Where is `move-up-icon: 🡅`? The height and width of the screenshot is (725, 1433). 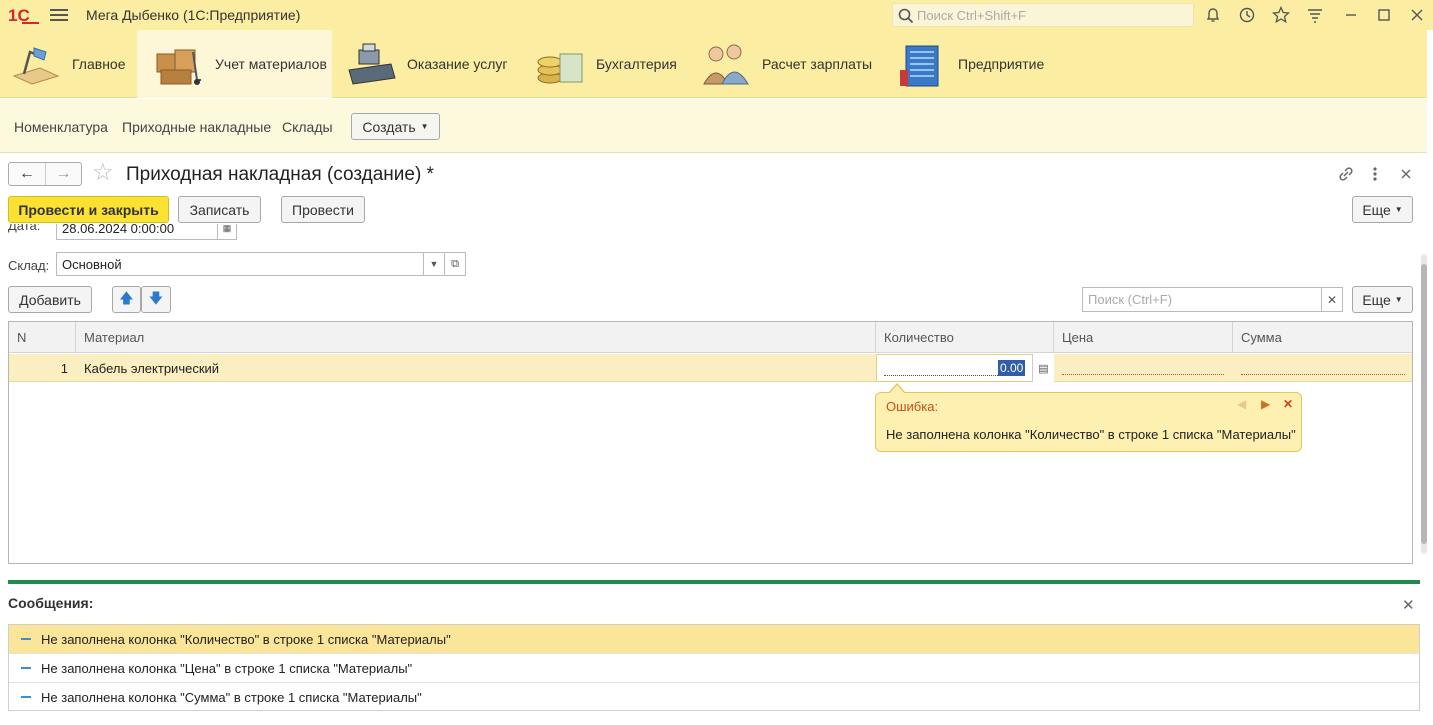
move-up-icon: 🡅 is located at coordinates (126, 299).